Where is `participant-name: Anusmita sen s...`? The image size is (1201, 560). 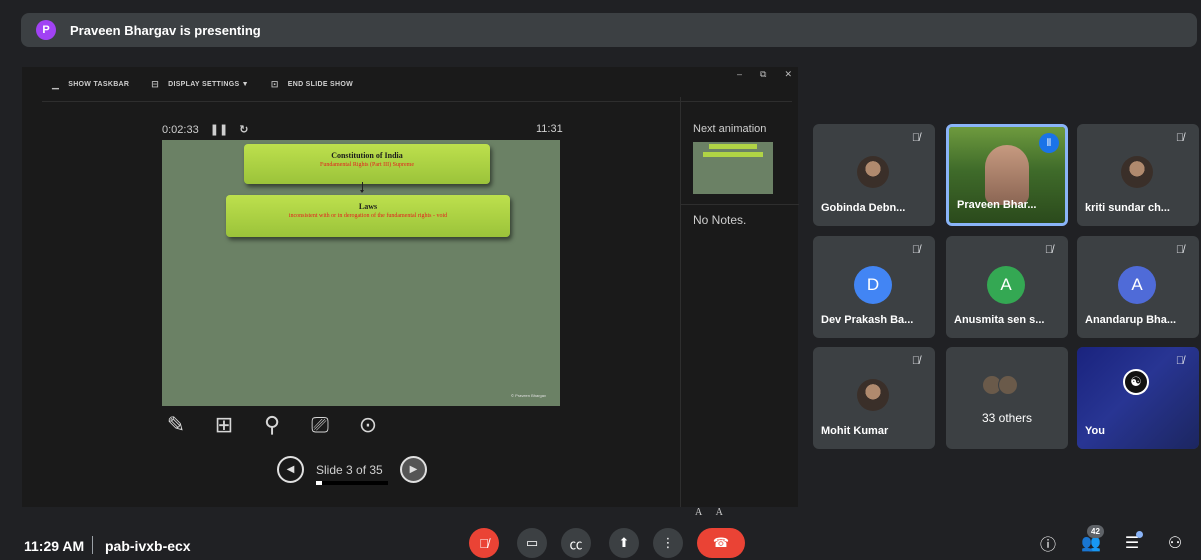 participant-name: Anusmita sen s... is located at coordinates (999, 320).